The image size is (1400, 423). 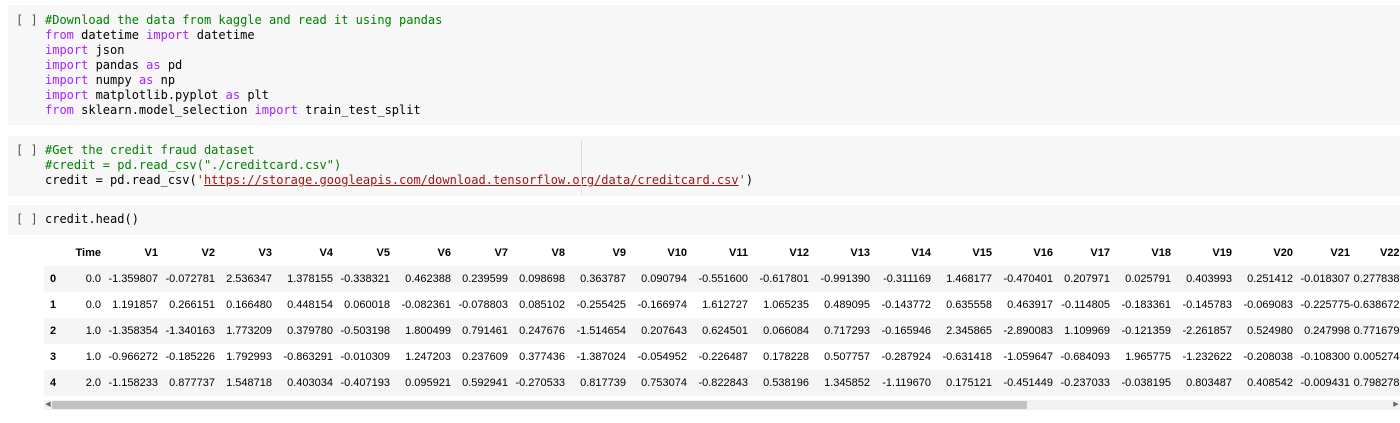 I want to click on table-cell: -0.822843, so click(x=717, y=383).